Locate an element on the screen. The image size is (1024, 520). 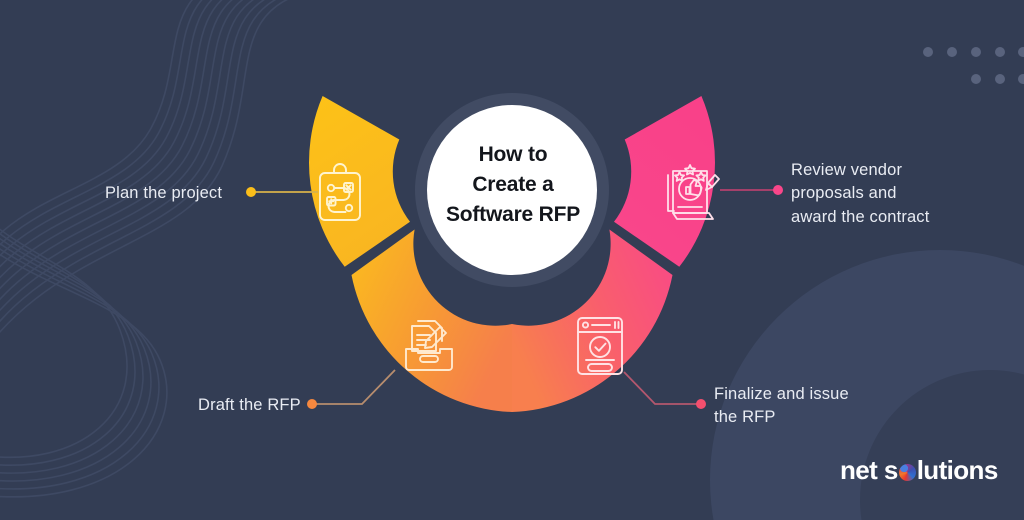
logo-text-before: net s is located at coordinates (869, 470).